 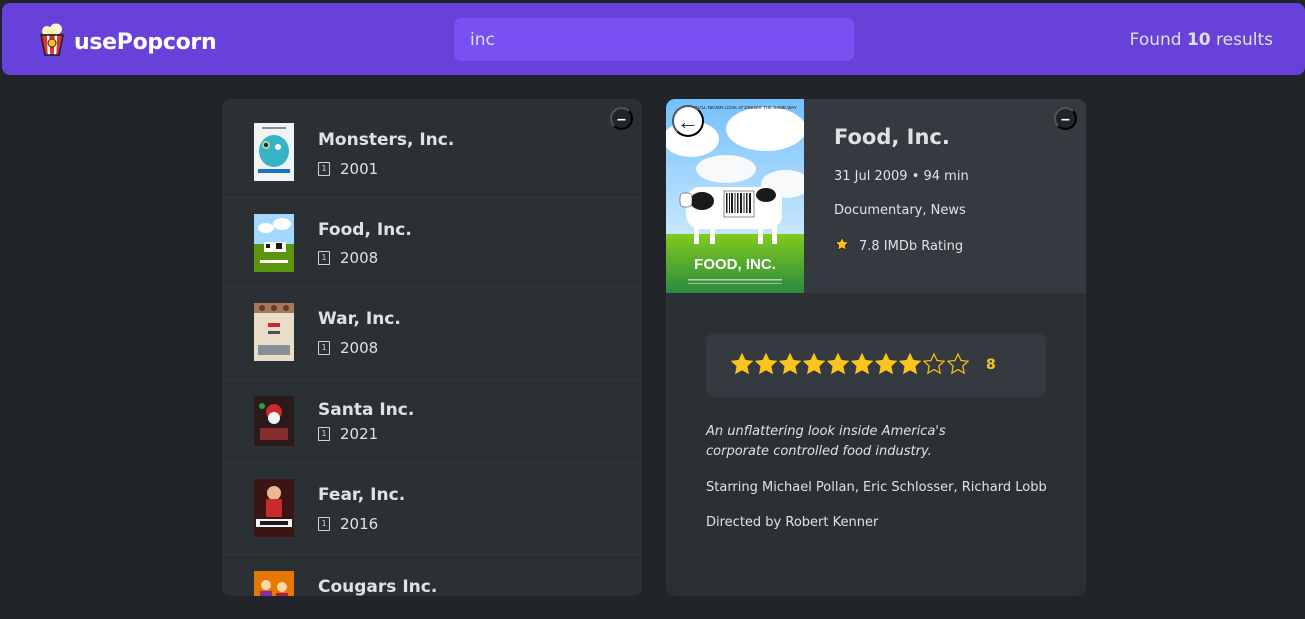 What do you see at coordinates (359, 434) in the screenshot?
I see `movie-year: 2021` at bounding box center [359, 434].